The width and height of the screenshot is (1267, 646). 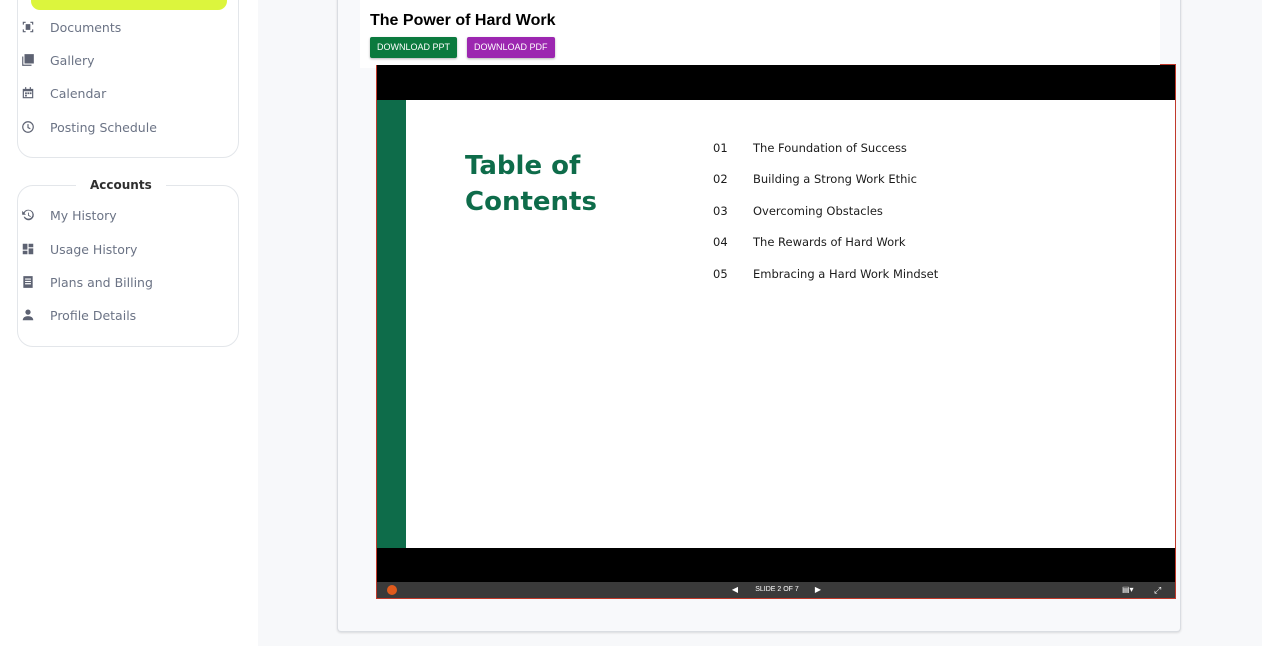 What do you see at coordinates (1130, 590) in the screenshot?
I see `viewer-menu-icon: ▤▾` at bounding box center [1130, 590].